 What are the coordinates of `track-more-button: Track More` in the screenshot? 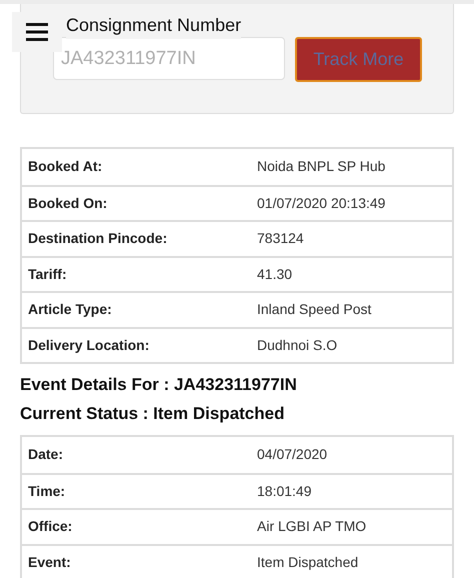 It's located at (358, 59).